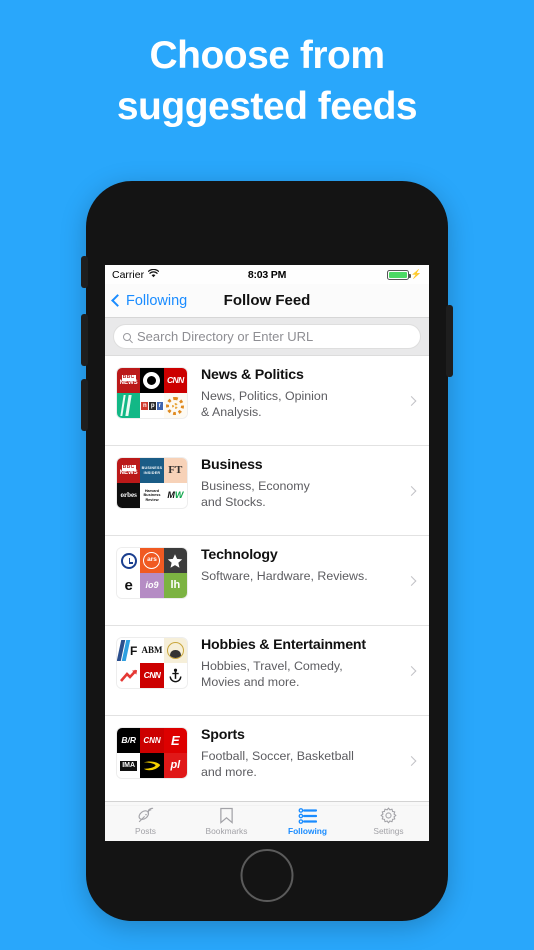 Image resolution: width=534 pixels, height=950 pixels. What do you see at coordinates (267, 875) in the screenshot?
I see `home-button` at bounding box center [267, 875].